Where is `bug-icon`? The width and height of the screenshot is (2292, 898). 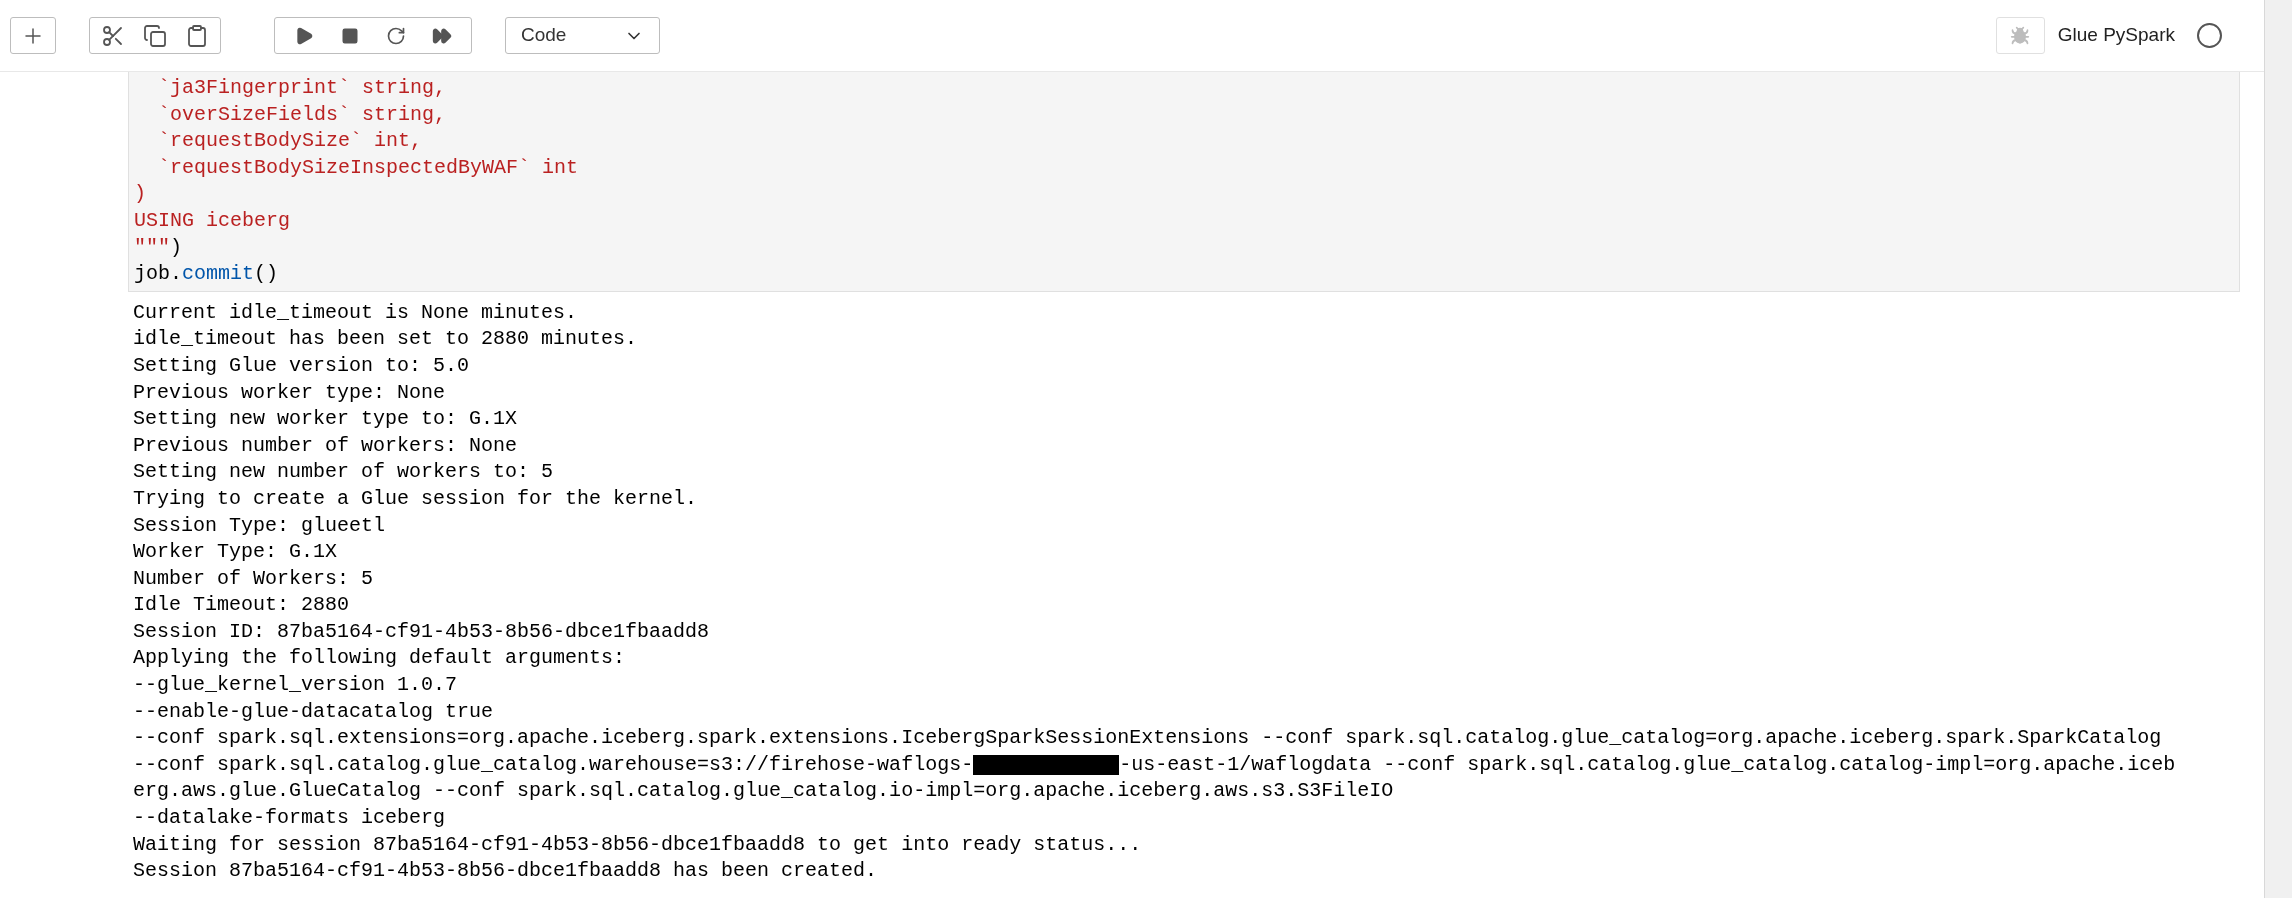 bug-icon is located at coordinates (2020, 35).